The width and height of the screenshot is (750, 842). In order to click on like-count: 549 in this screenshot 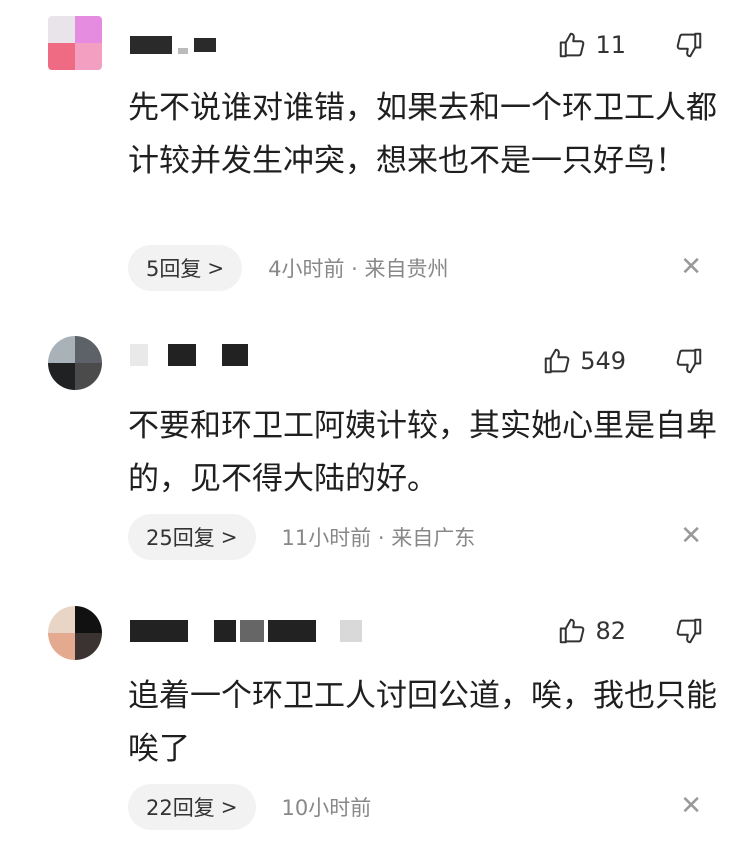, I will do `click(603, 361)`.